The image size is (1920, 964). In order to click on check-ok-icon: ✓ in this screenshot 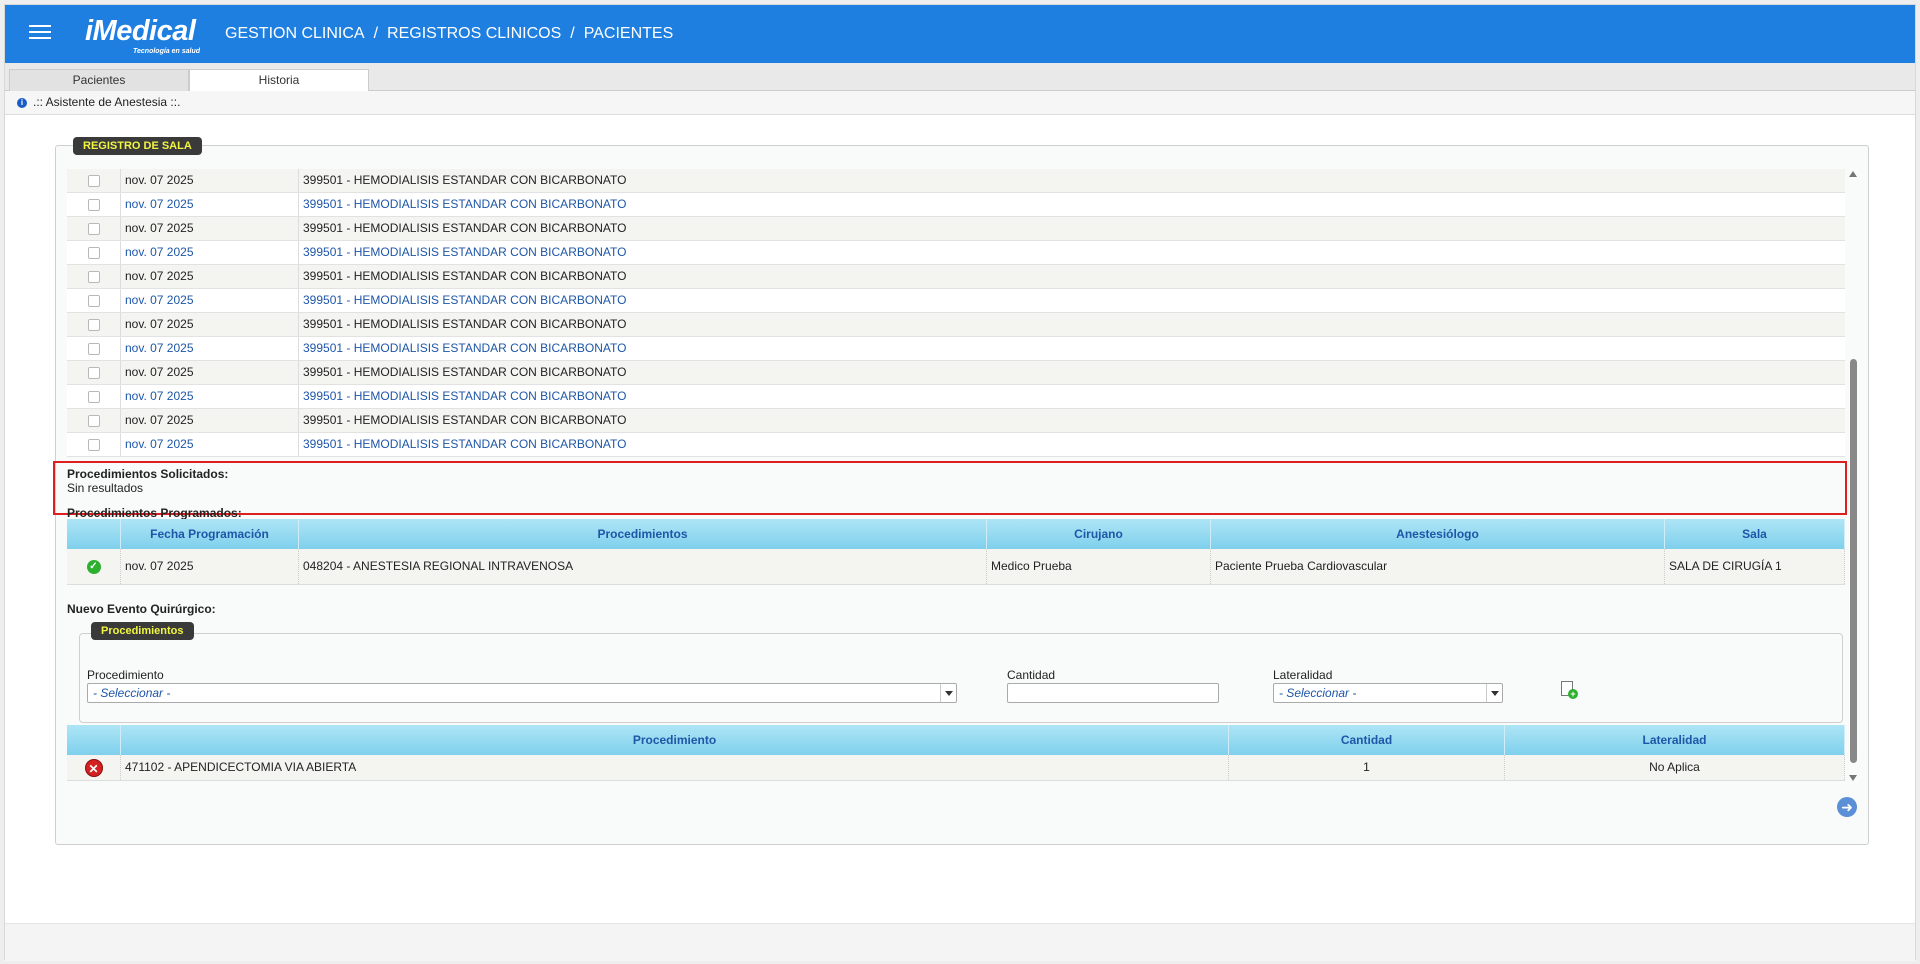, I will do `click(93, 566)`.